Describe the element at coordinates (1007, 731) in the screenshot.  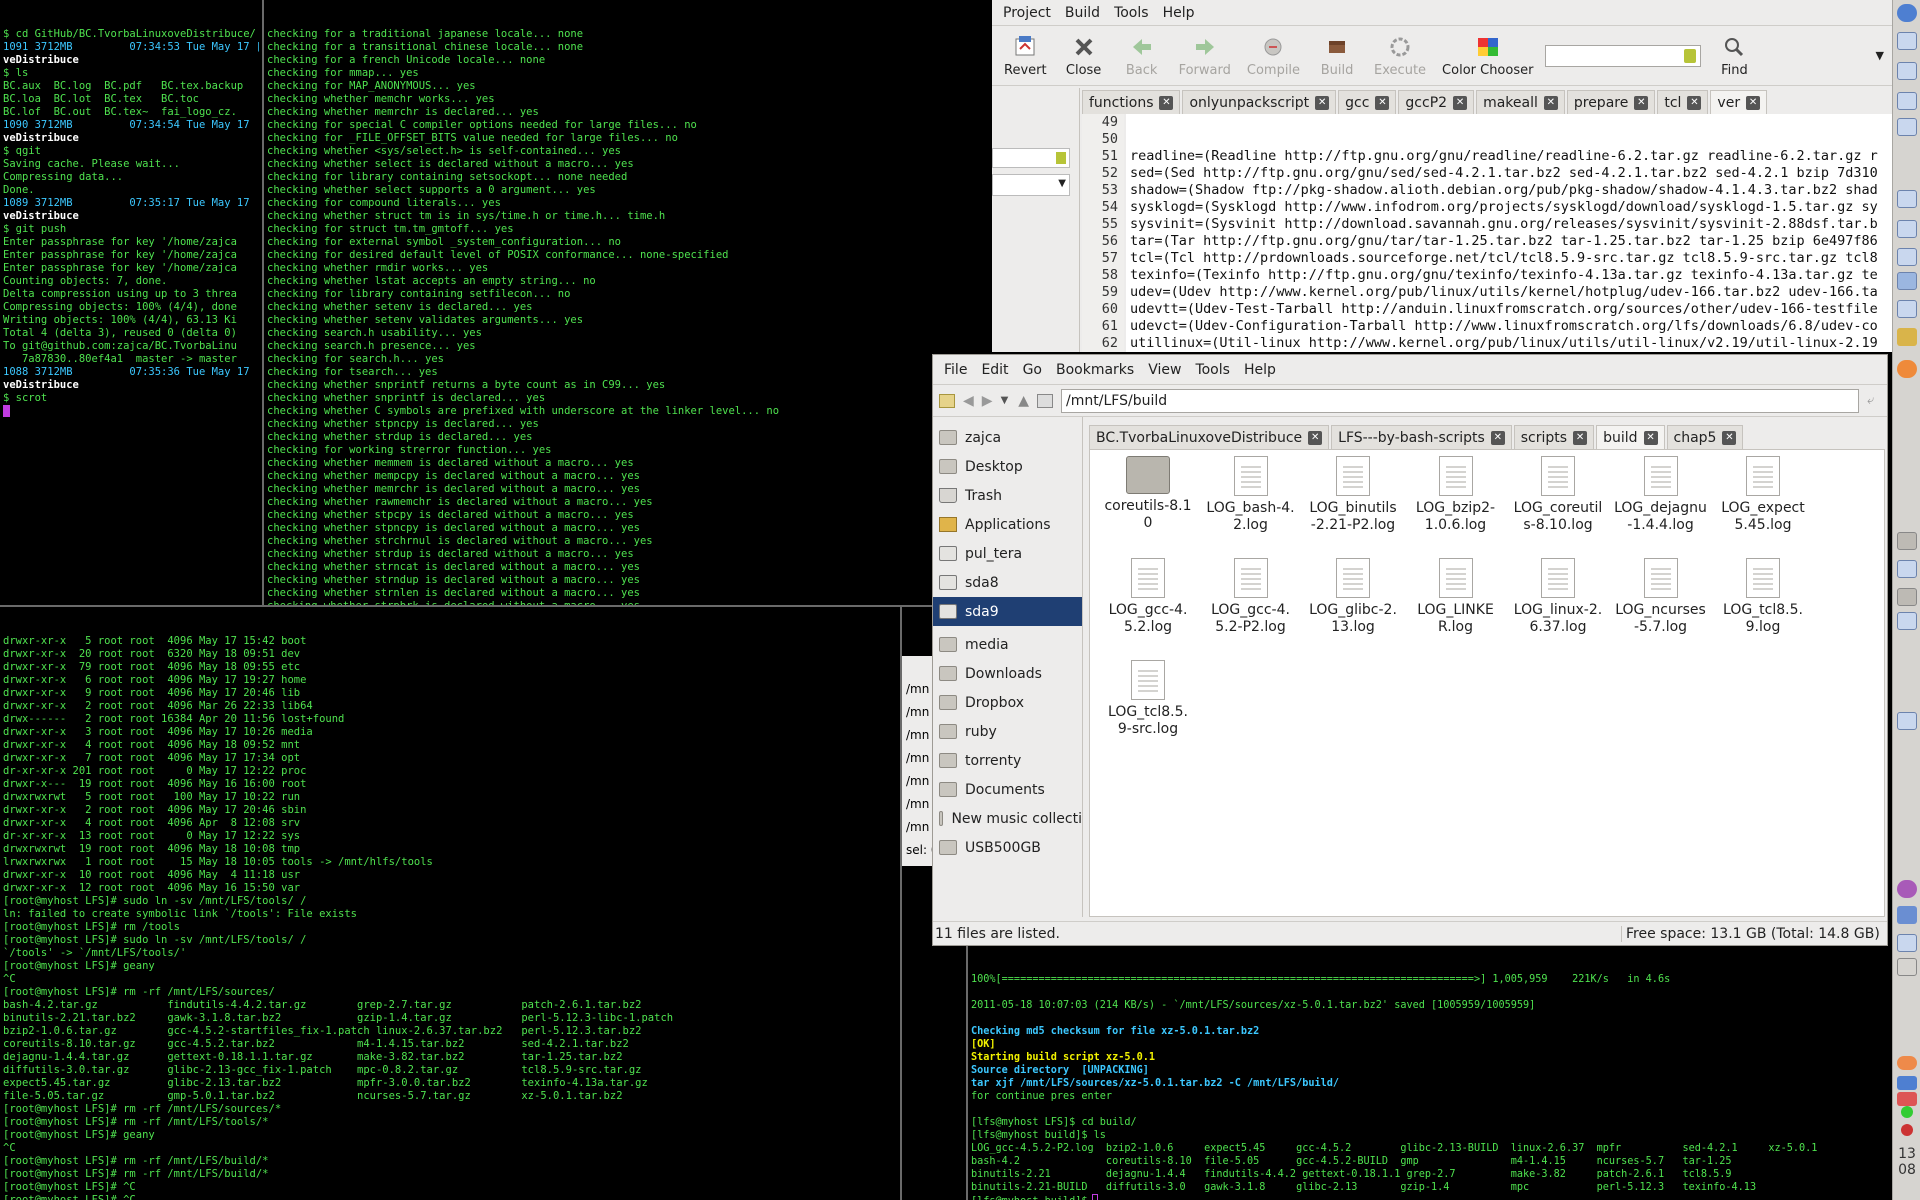
I see `sidebar-item-ruby: ruby` at that location.